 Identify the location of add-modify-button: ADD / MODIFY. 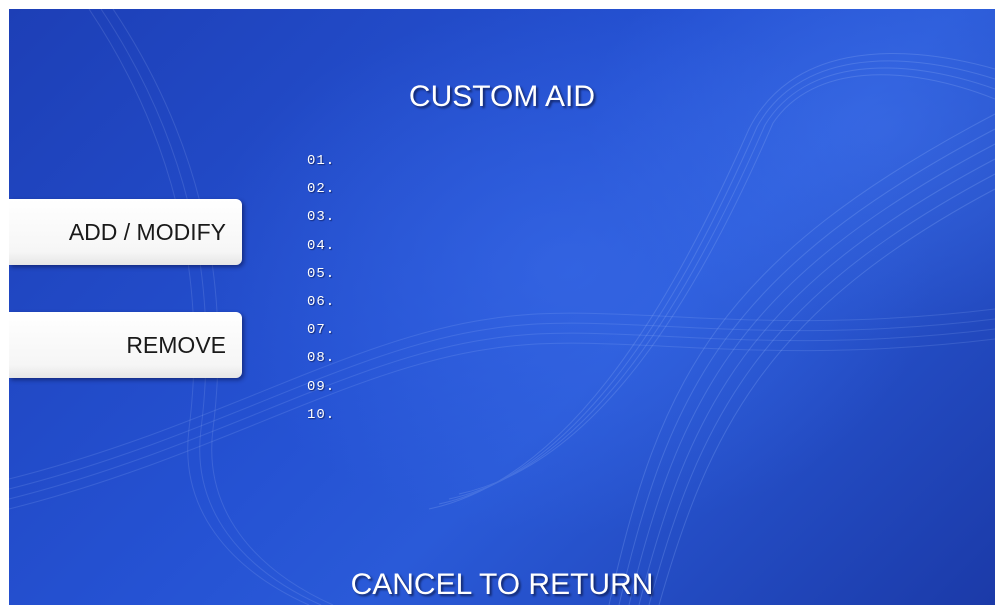
(125, 232).